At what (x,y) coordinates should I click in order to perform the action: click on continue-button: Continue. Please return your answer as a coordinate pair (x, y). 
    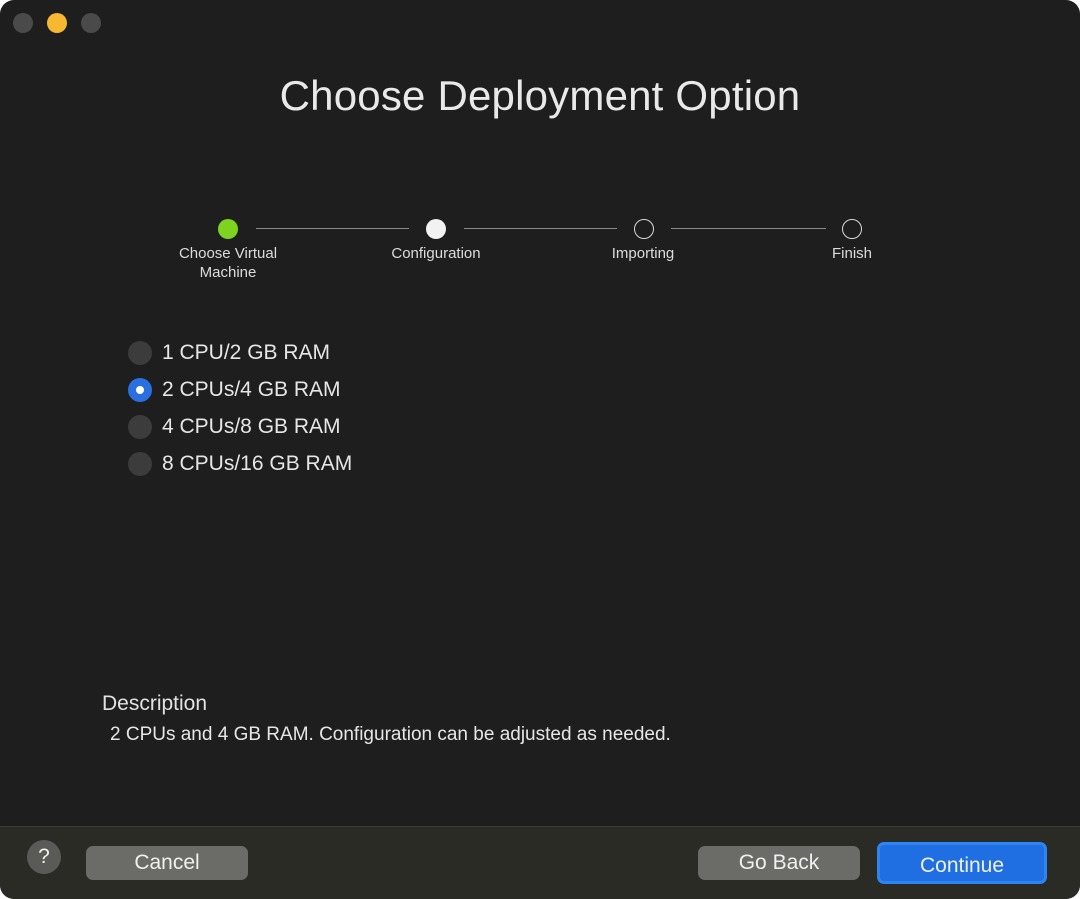
    Looking at the image, I should click on (962, 863).